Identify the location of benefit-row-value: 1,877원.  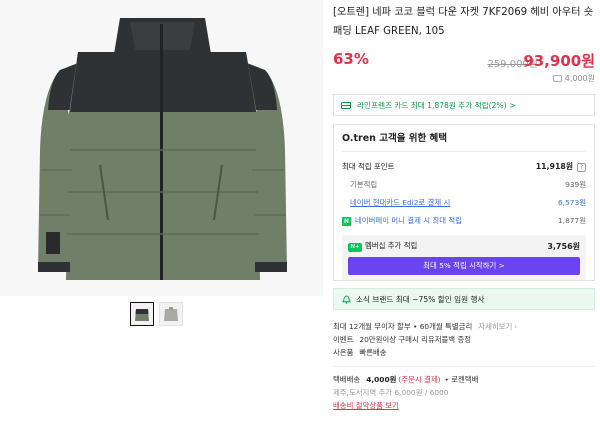
(572, 220).